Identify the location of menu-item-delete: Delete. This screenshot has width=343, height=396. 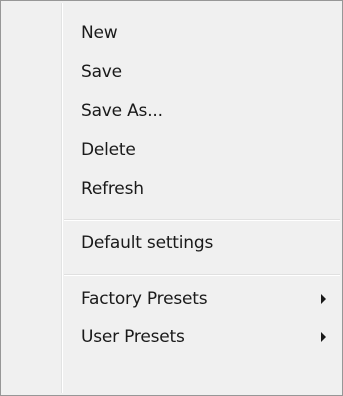
(171, 150).